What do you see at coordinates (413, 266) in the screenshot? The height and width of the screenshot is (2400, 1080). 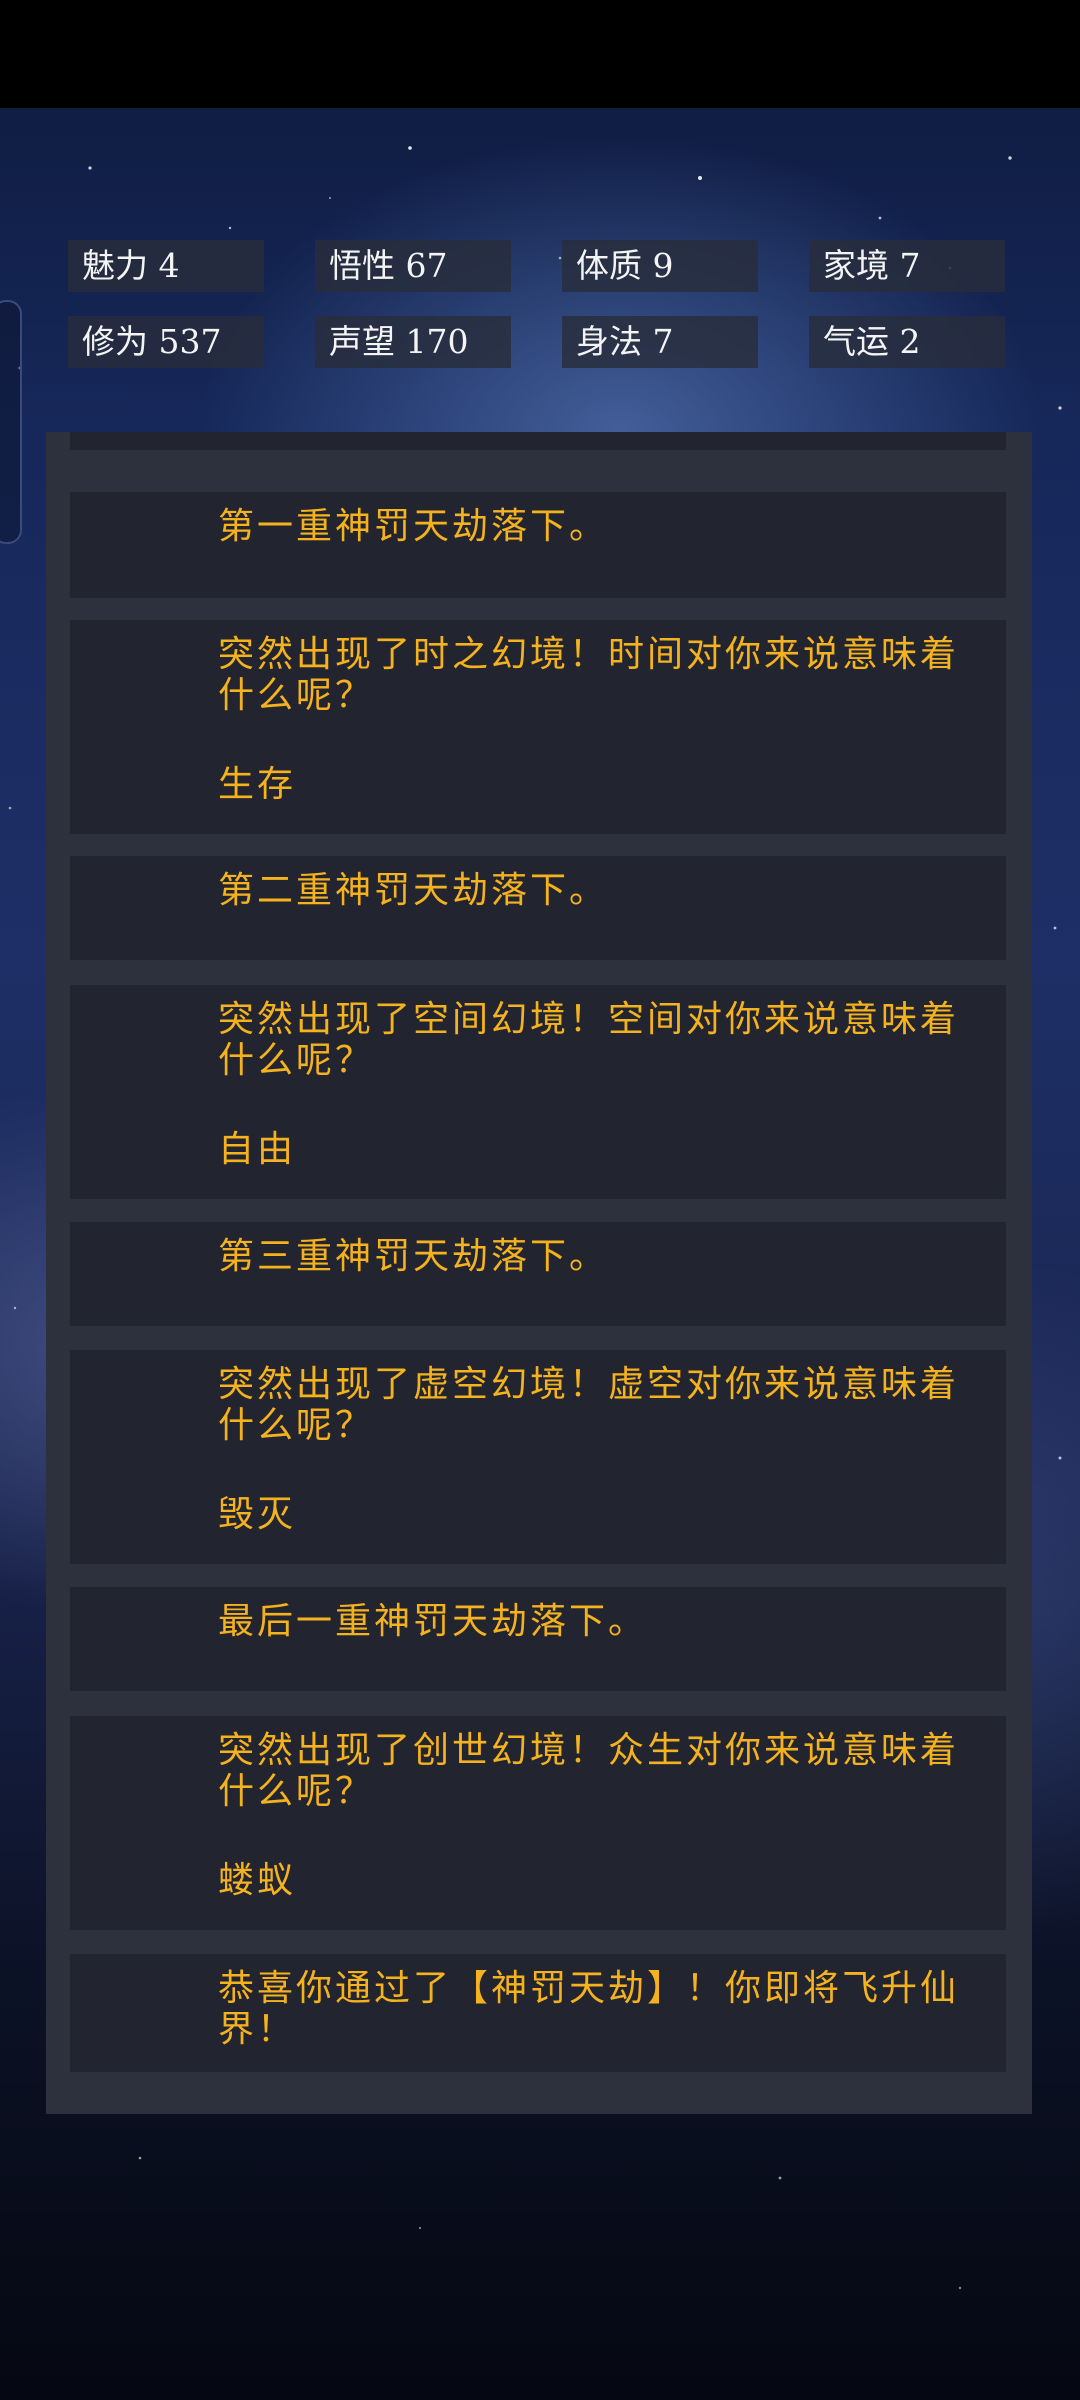 I see `attribute-stat: 悟性 67` at bounding box center [413, 266].